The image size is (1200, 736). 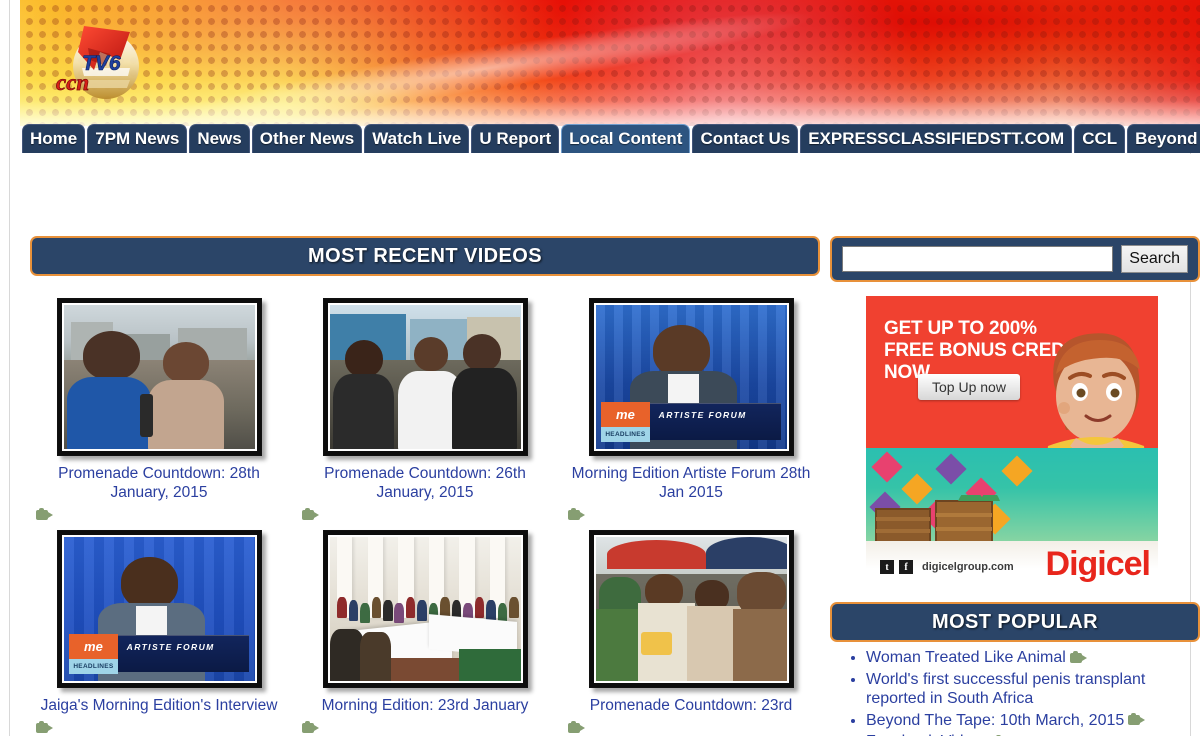 I want to click on search-button: Search, so click(x=1154, y=259).